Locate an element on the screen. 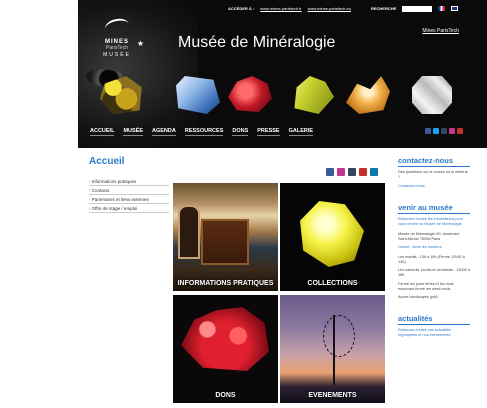  page-title: Accueil is located at coordinates (107, 161).